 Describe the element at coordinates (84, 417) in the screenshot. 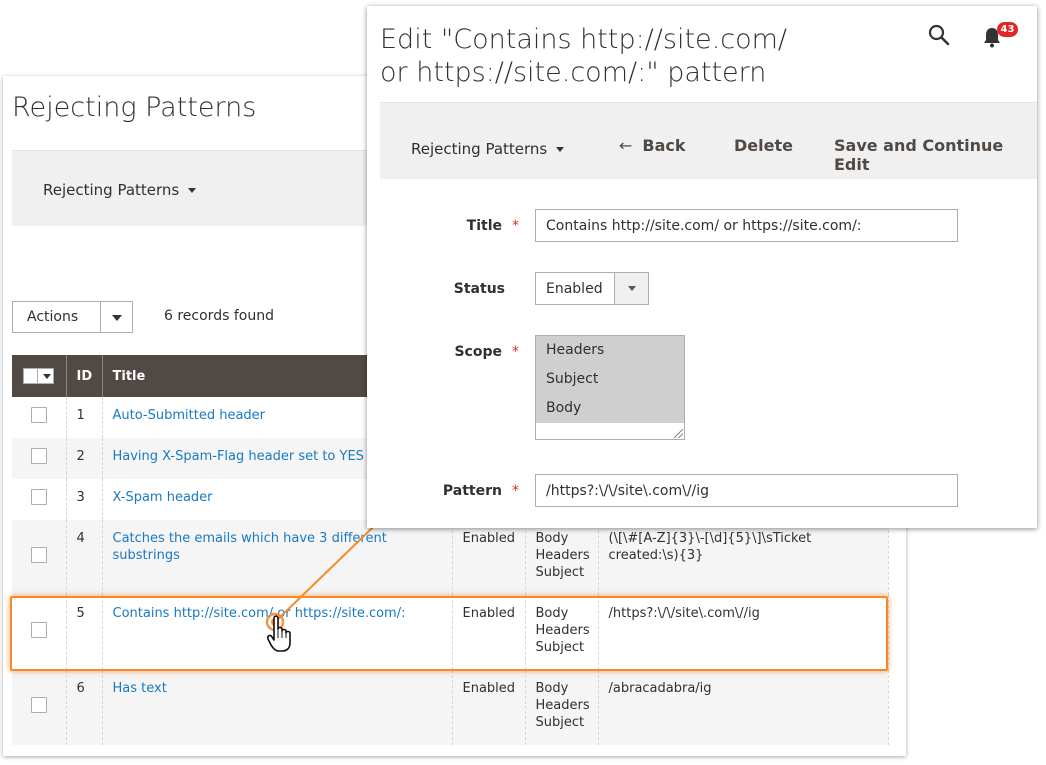

I see `row-id: 1` at that location.